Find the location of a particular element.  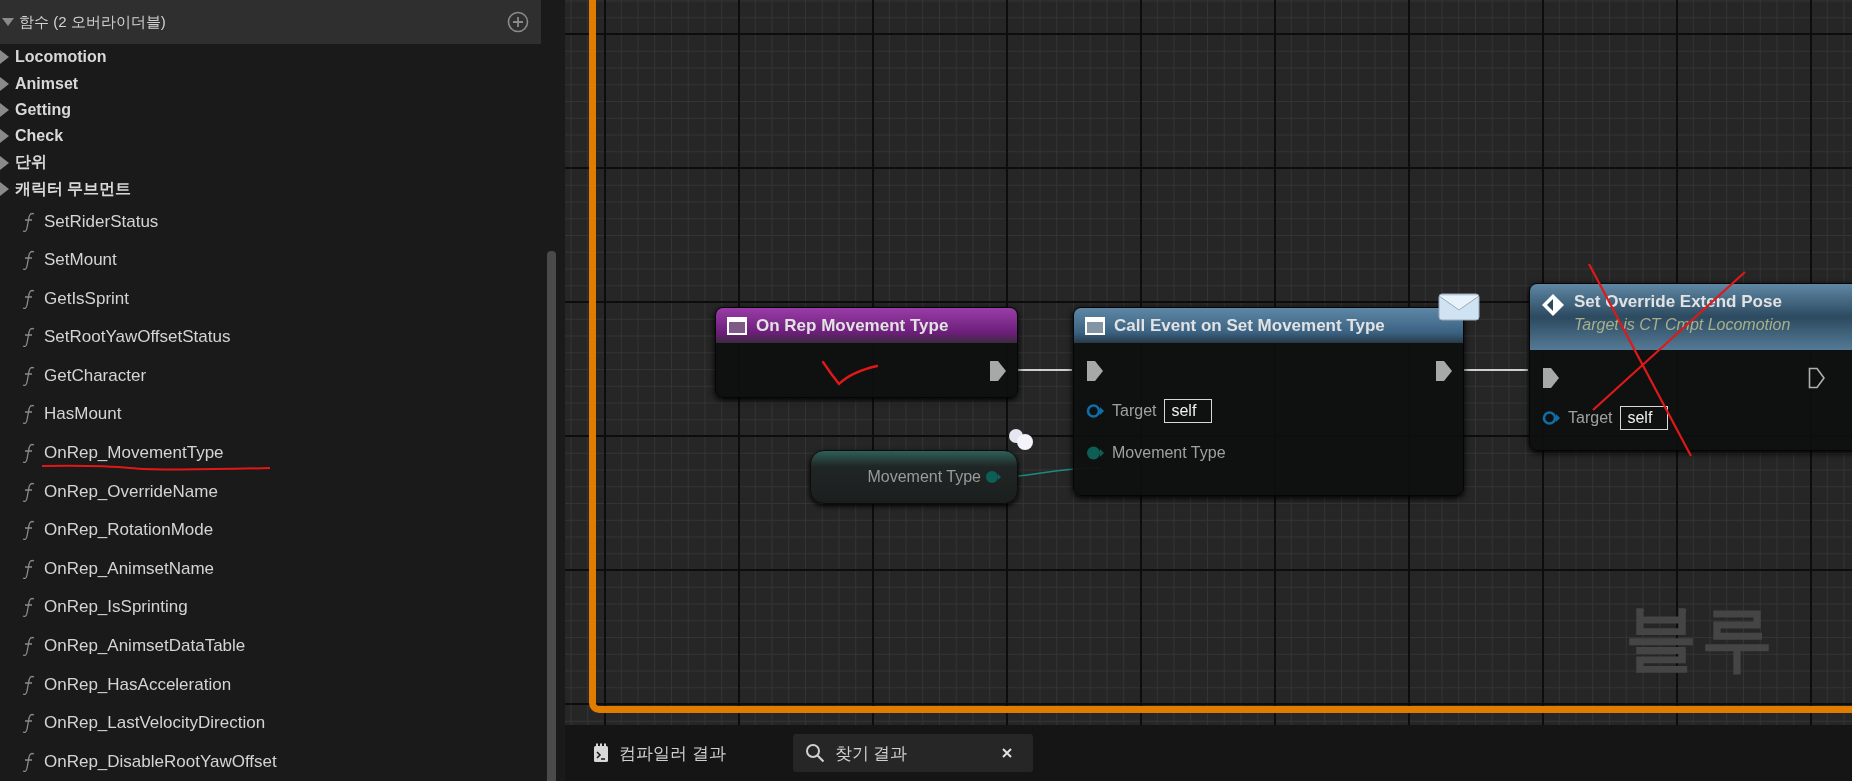

variable-node: Movement Type is located at coordinates (914, 477).